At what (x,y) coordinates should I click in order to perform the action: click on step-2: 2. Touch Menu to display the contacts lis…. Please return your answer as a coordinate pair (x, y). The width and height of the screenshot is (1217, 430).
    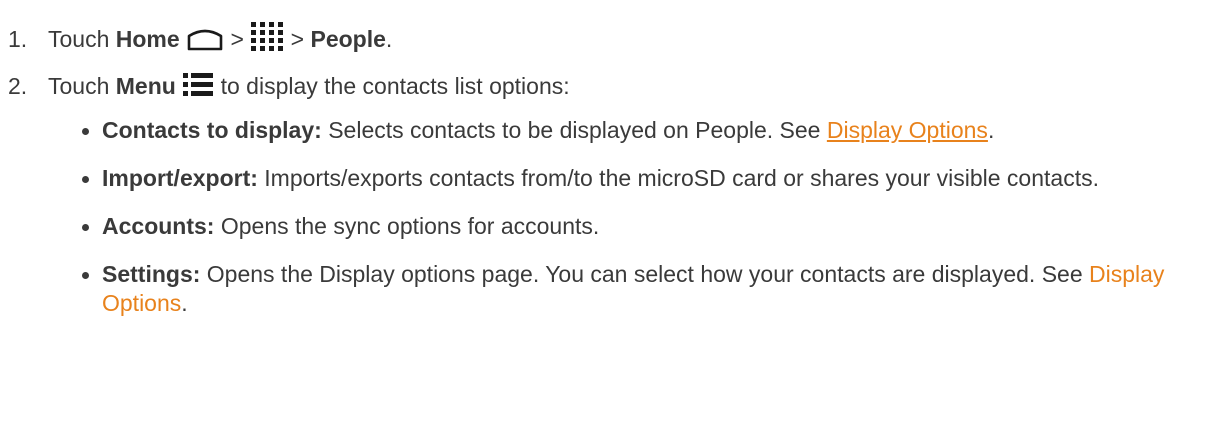
    Looking at the image, I should click on (289, 88).